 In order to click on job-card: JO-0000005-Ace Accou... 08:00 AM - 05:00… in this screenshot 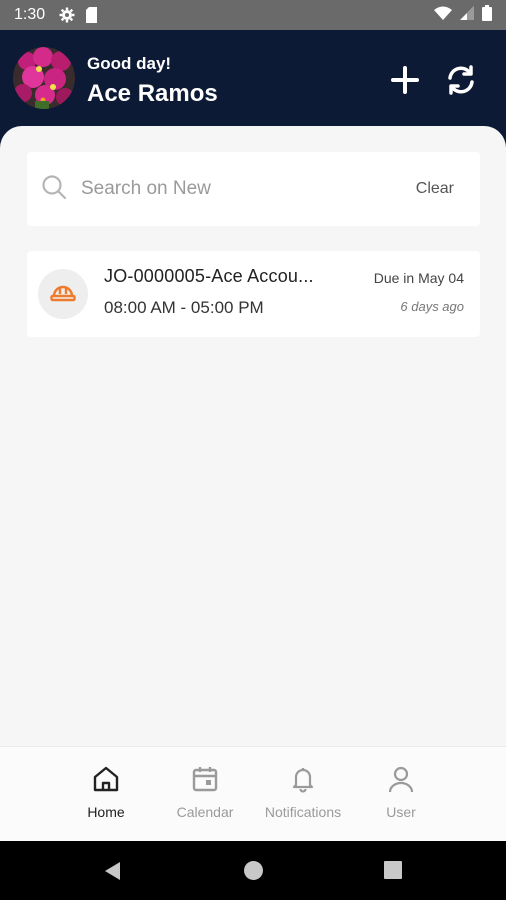, I will do `click(253, 294)`.